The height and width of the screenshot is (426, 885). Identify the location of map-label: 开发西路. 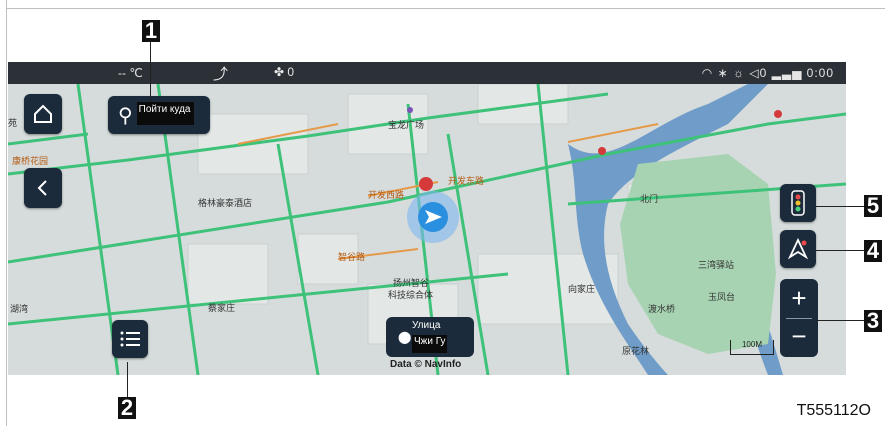
(386, 195).